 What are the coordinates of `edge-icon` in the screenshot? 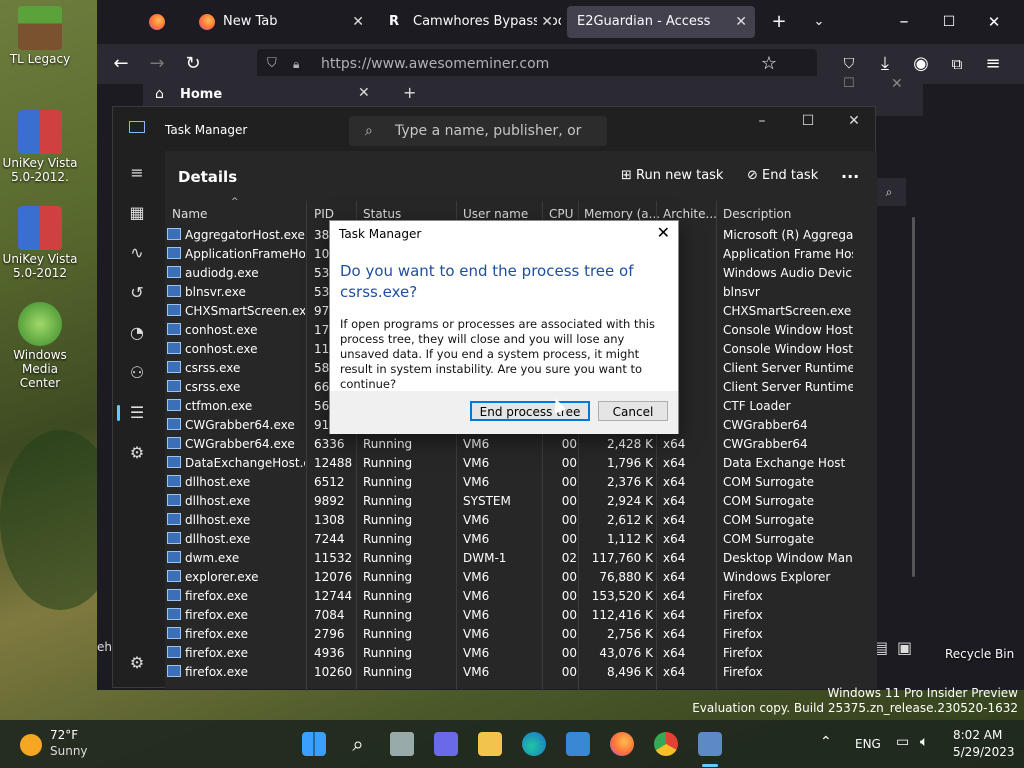 It's located at (534, 744).